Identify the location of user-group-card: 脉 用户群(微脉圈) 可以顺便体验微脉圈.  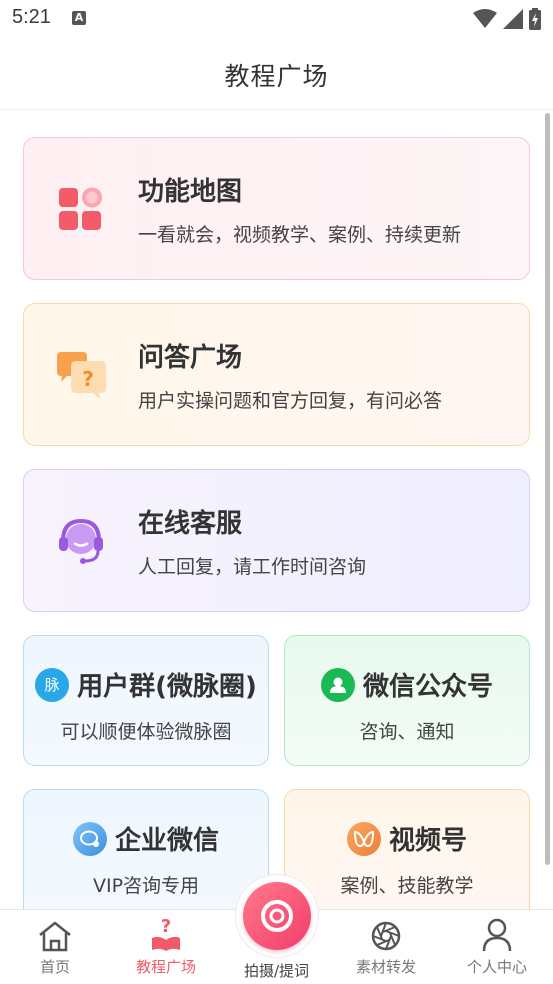
(146, 700).